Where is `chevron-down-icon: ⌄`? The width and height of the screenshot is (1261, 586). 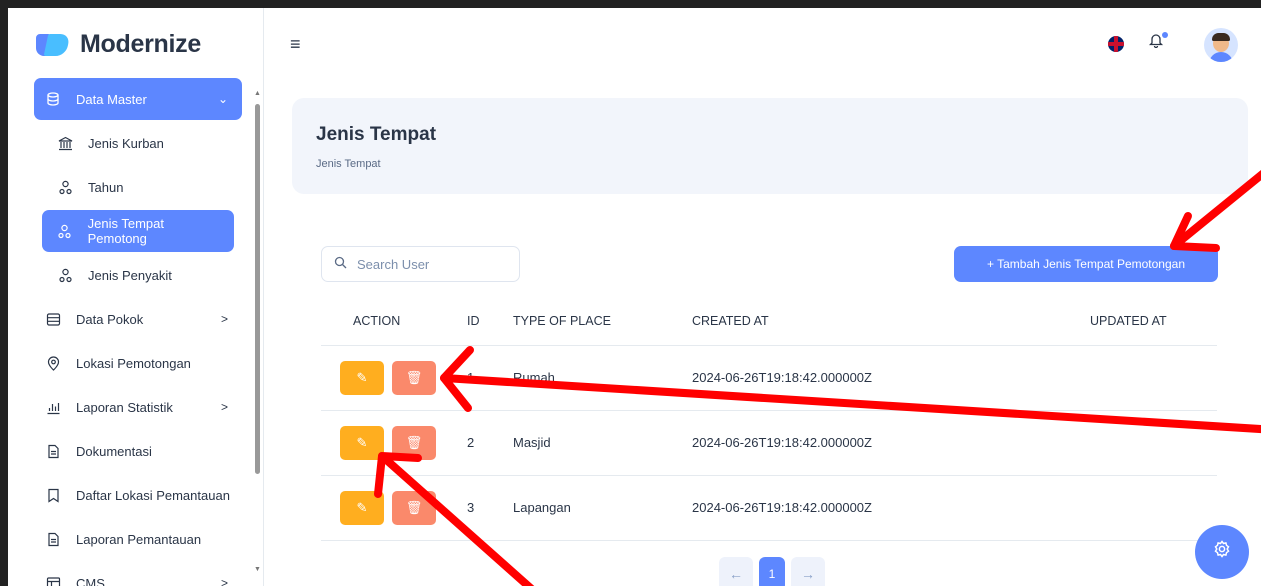 chevron-down-icon: ⌄ is located at coordinates (222, 99).